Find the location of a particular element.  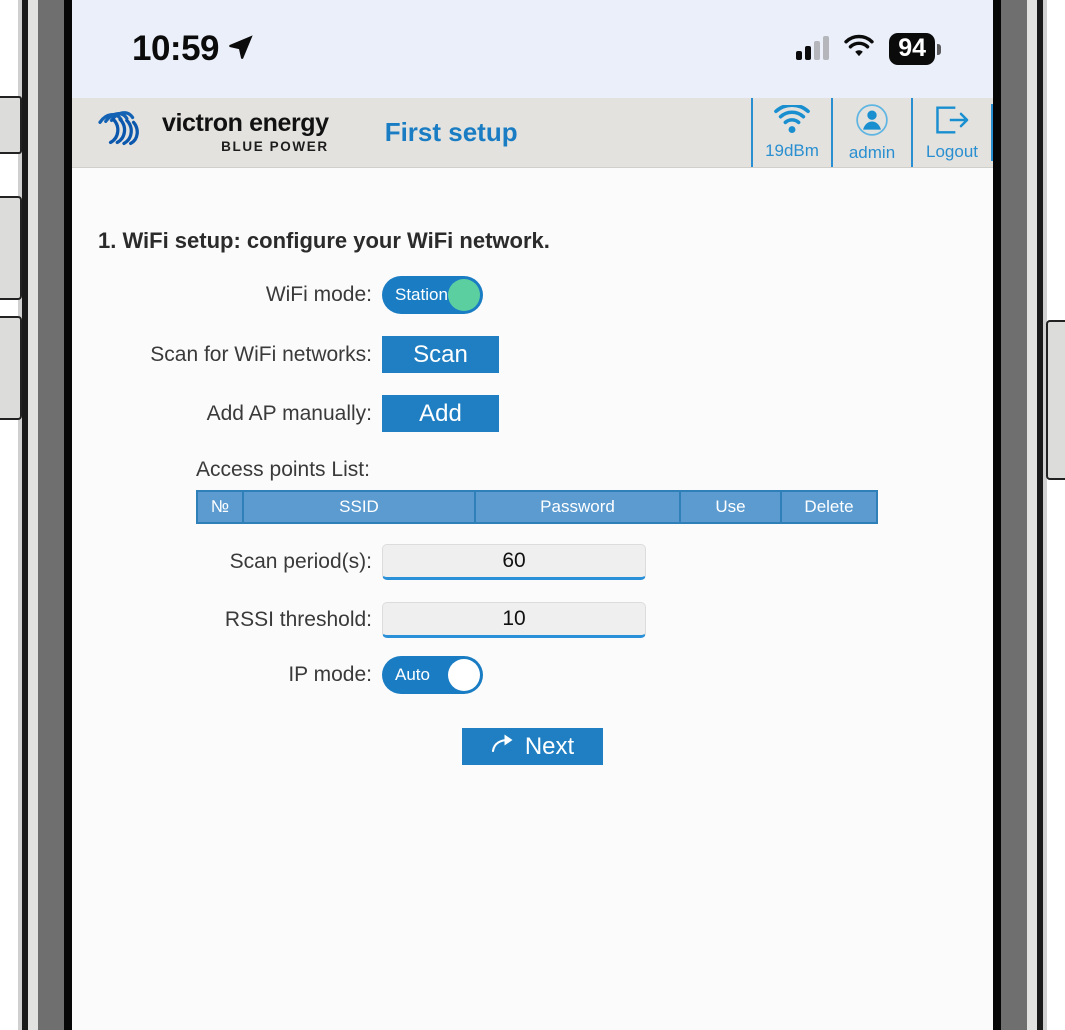

ip-mode-value: Auto is located at coordinates (412, 674).